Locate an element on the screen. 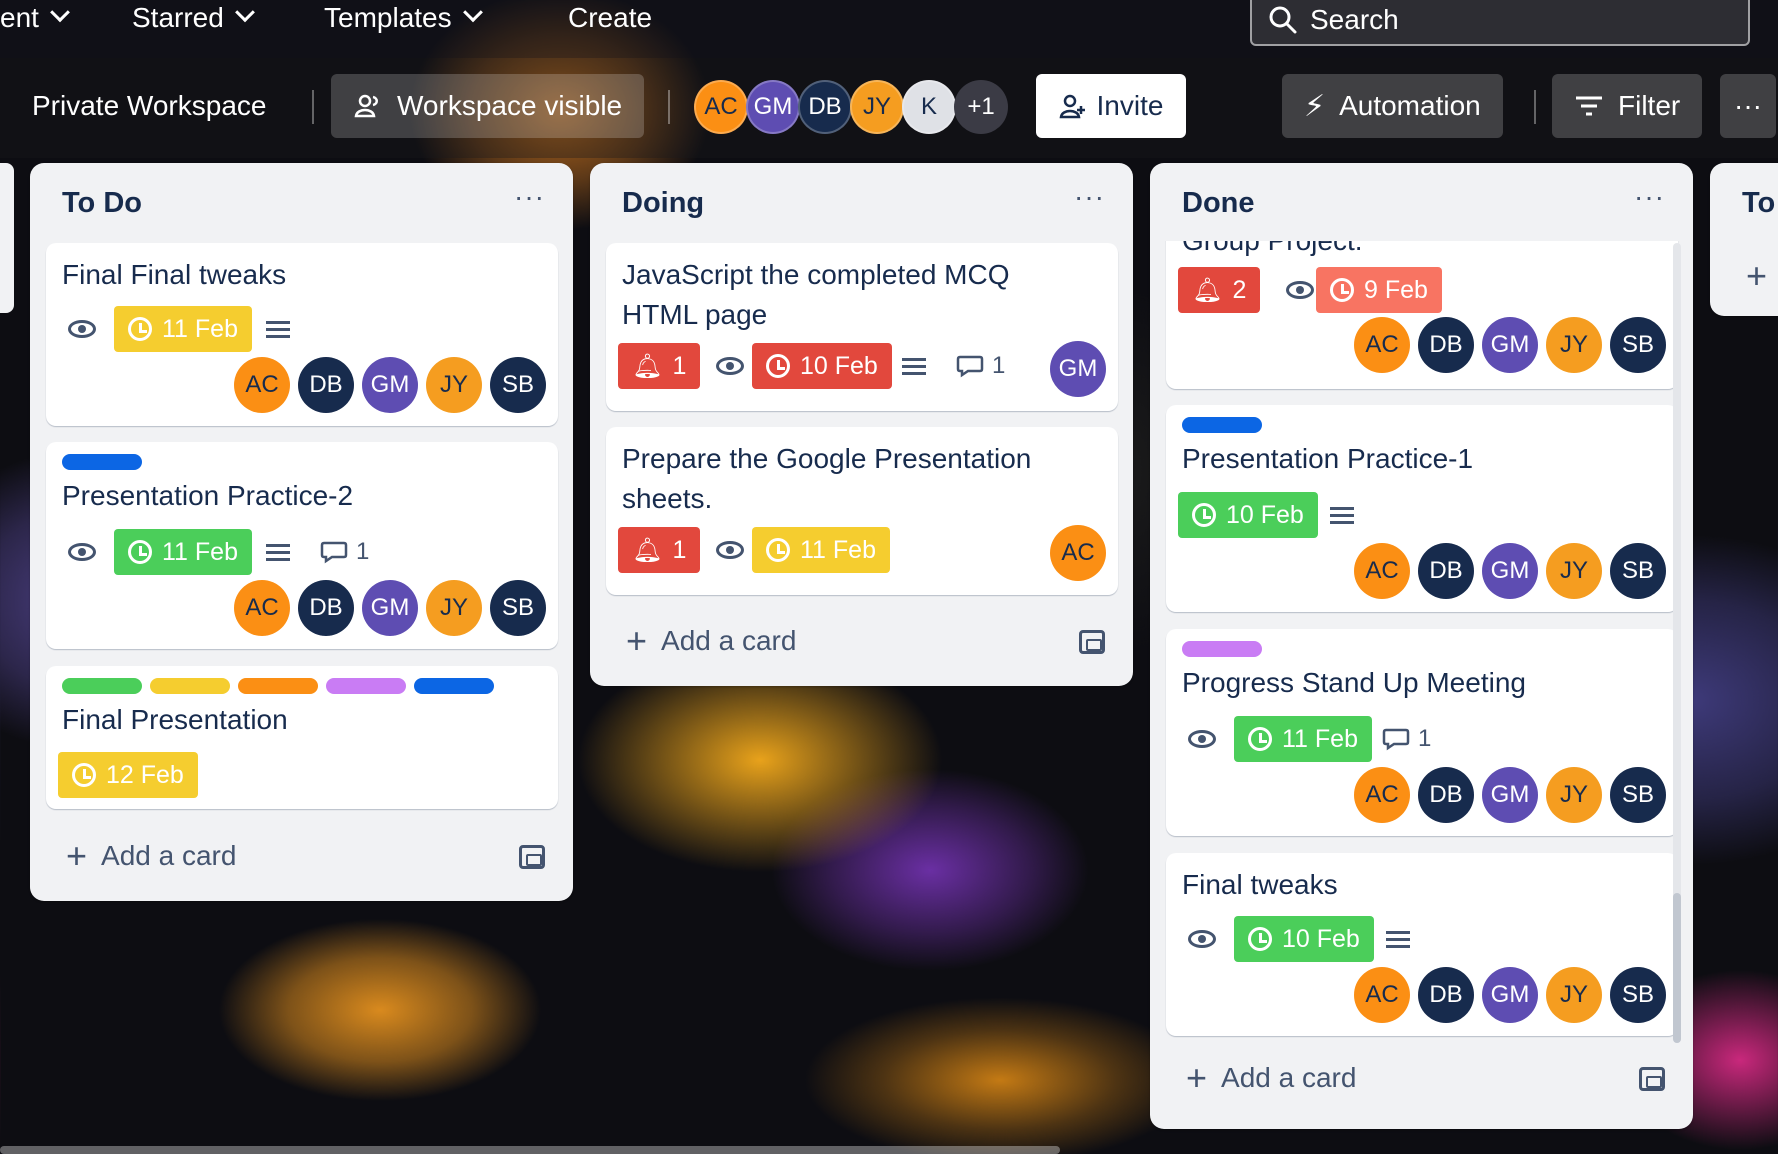  workspace-visibility-button: Workspace visible is located at coordinates (488, 106).